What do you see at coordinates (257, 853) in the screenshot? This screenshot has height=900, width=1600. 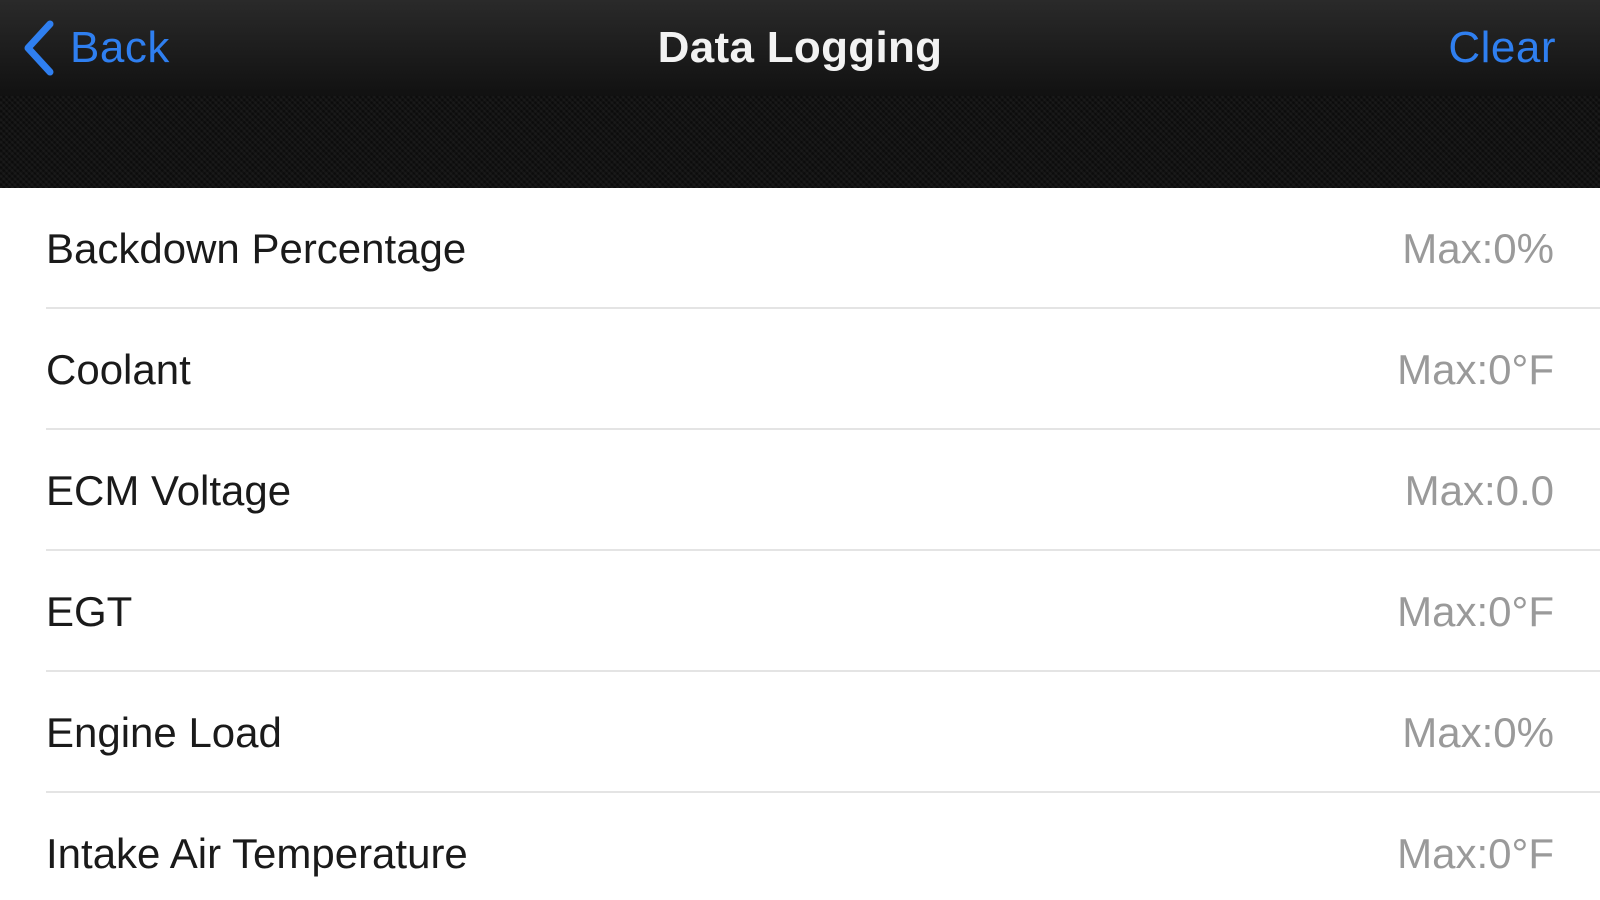 I see `row-label: Intake Air Temperature` at bounding box center [257, 853].